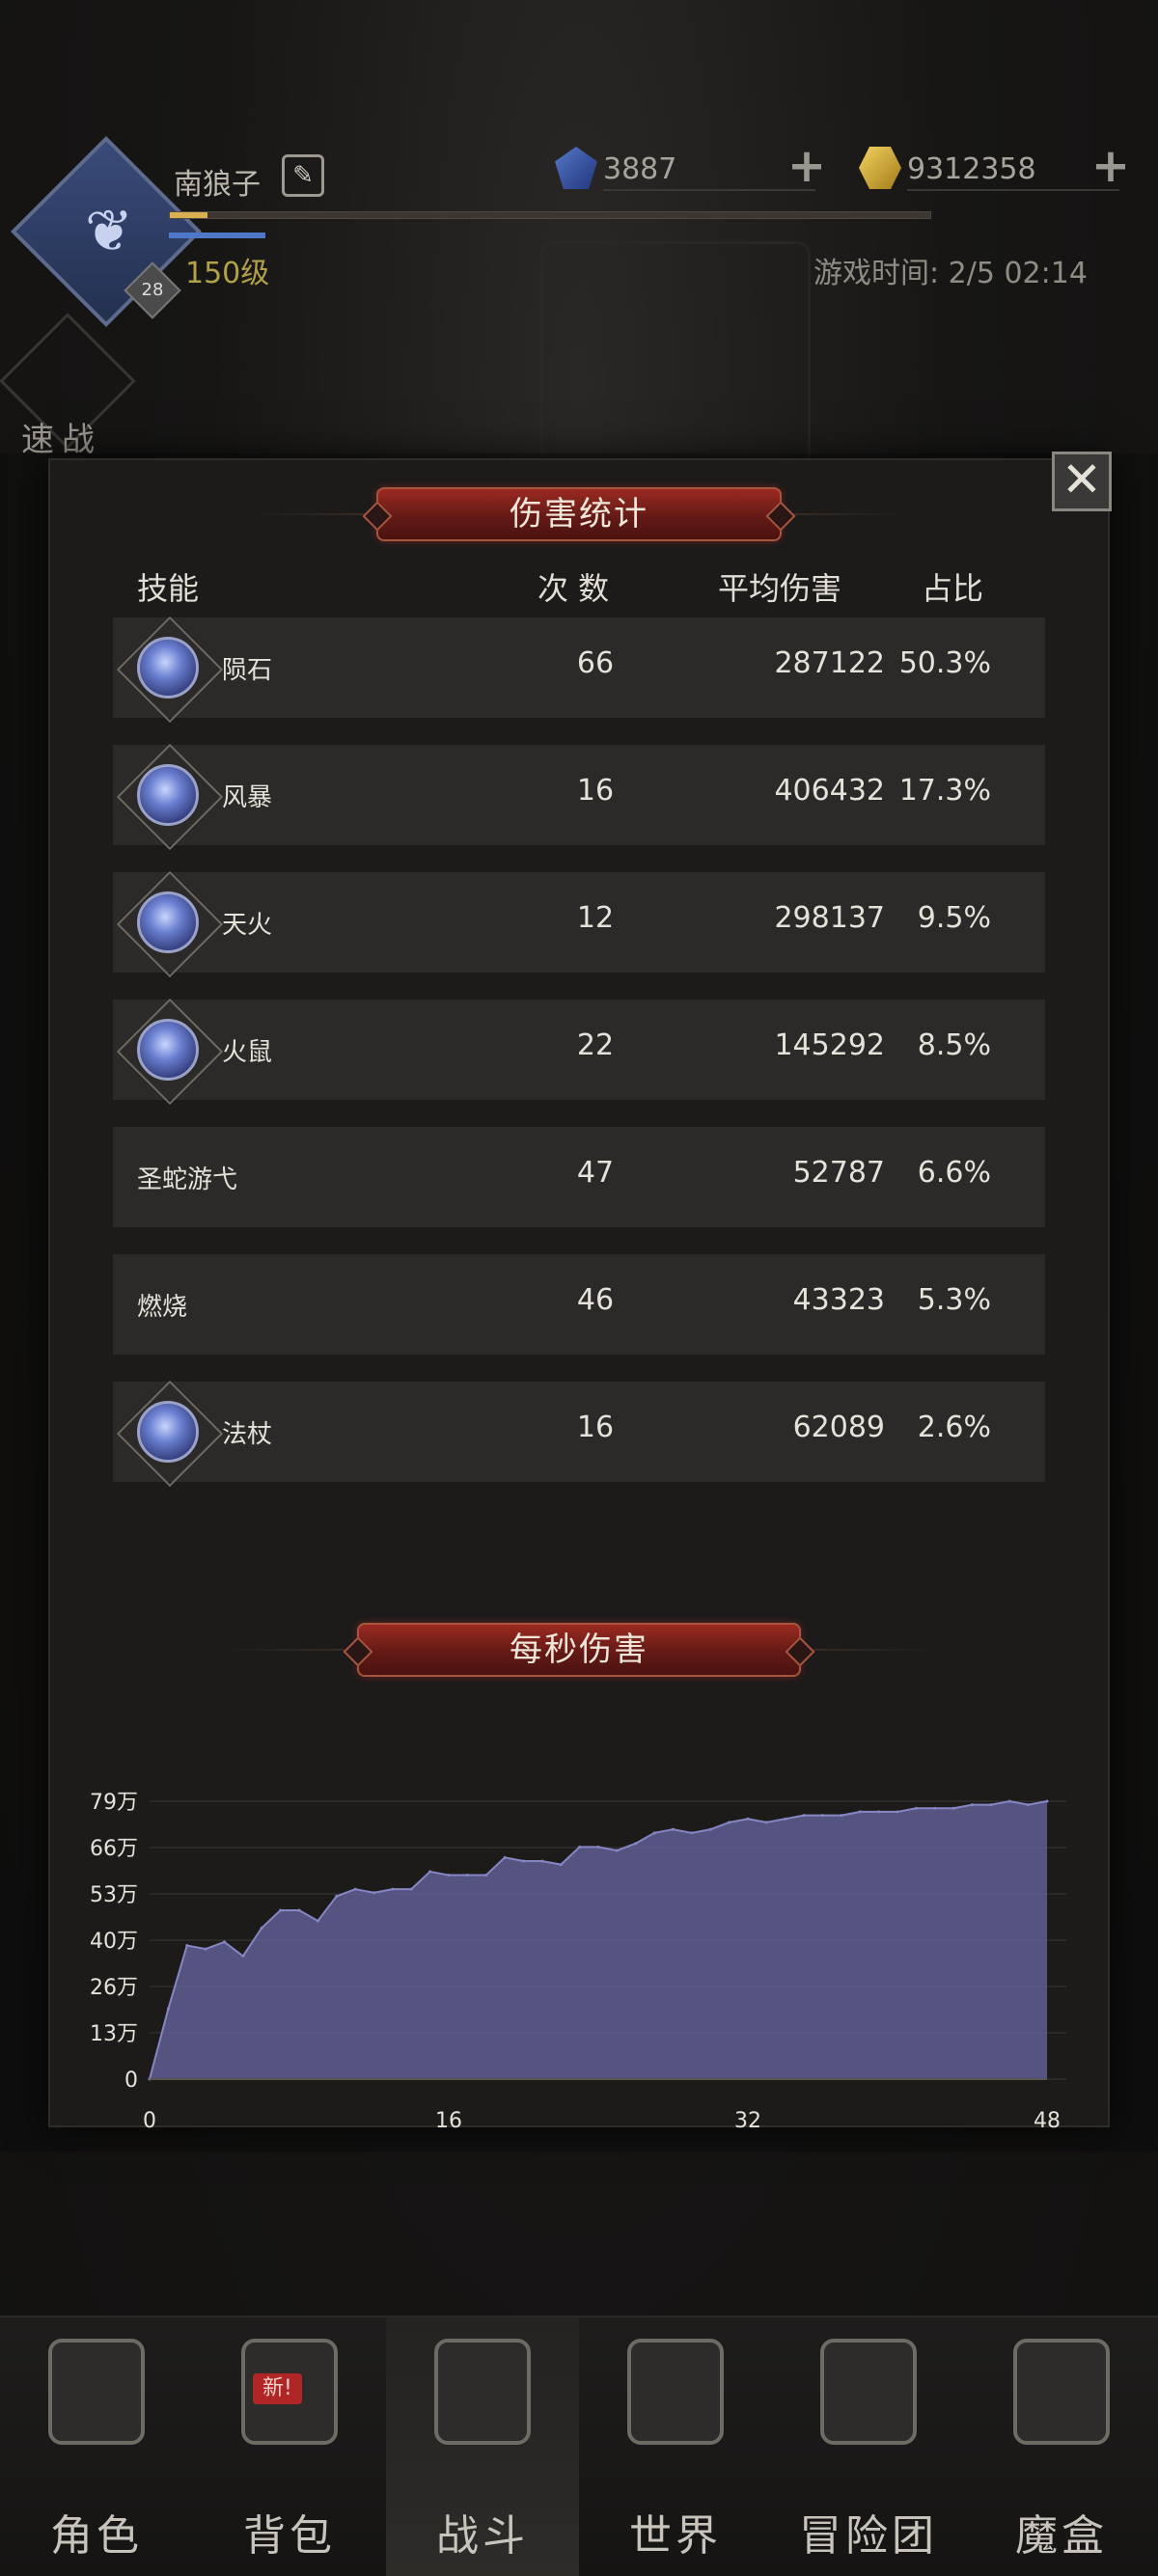 This screenshot has height=2576, width=1158. Describe the element at coordinates (114, 1803) in the screenshot. I see `y-tick-label: 79万` at that location.